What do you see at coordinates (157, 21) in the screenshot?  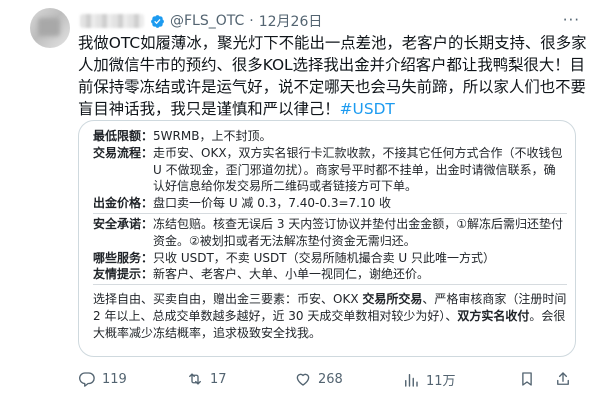 I see `verified-badge-icon` at bounding box center [157, 21].